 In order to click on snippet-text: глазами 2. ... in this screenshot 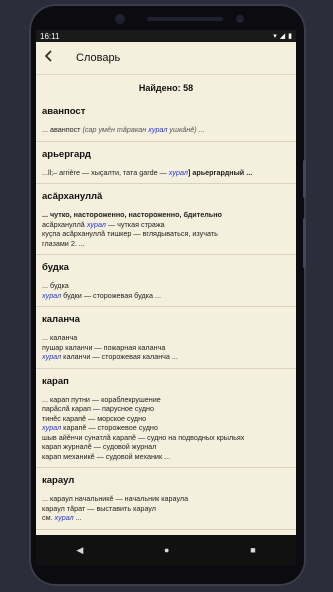, I will do `click(63, 243)`.